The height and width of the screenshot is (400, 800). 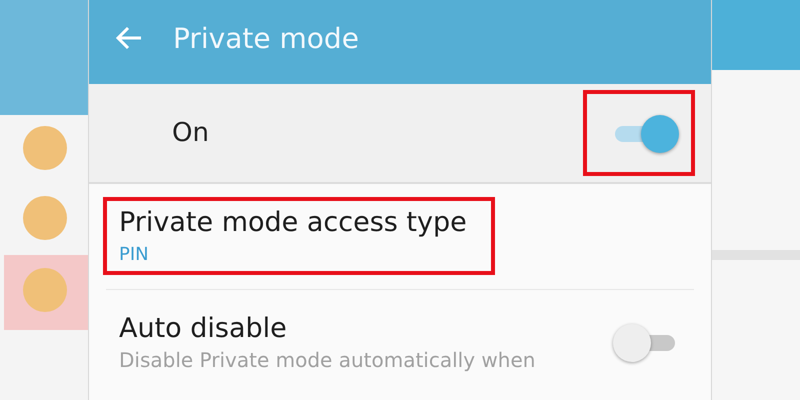 What do you see at coordinates (190, 133) in the screenshot?
I see `switch-label: On` at bounding box center [190, 133].